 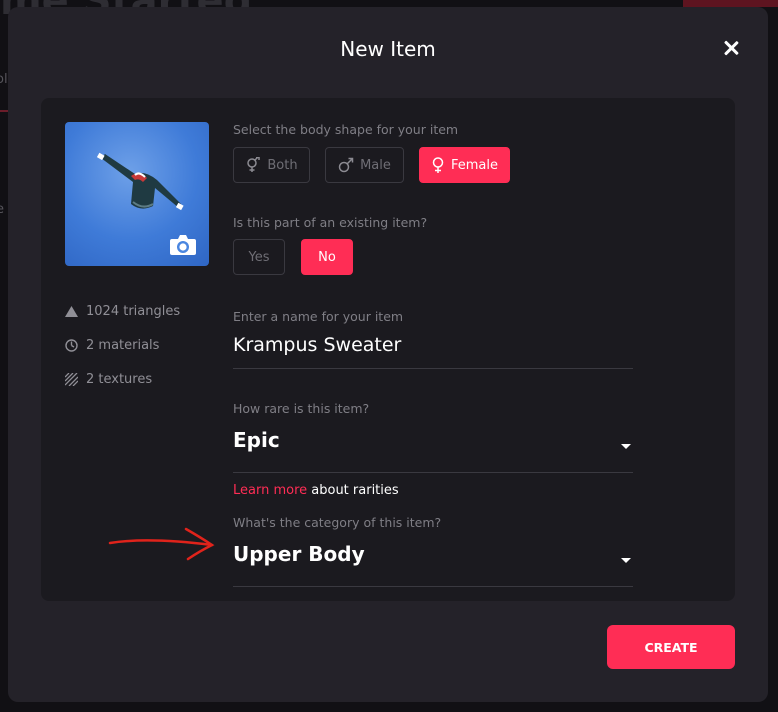 I want to click on stat-label: 2 materials, so click(x=123, y=345).